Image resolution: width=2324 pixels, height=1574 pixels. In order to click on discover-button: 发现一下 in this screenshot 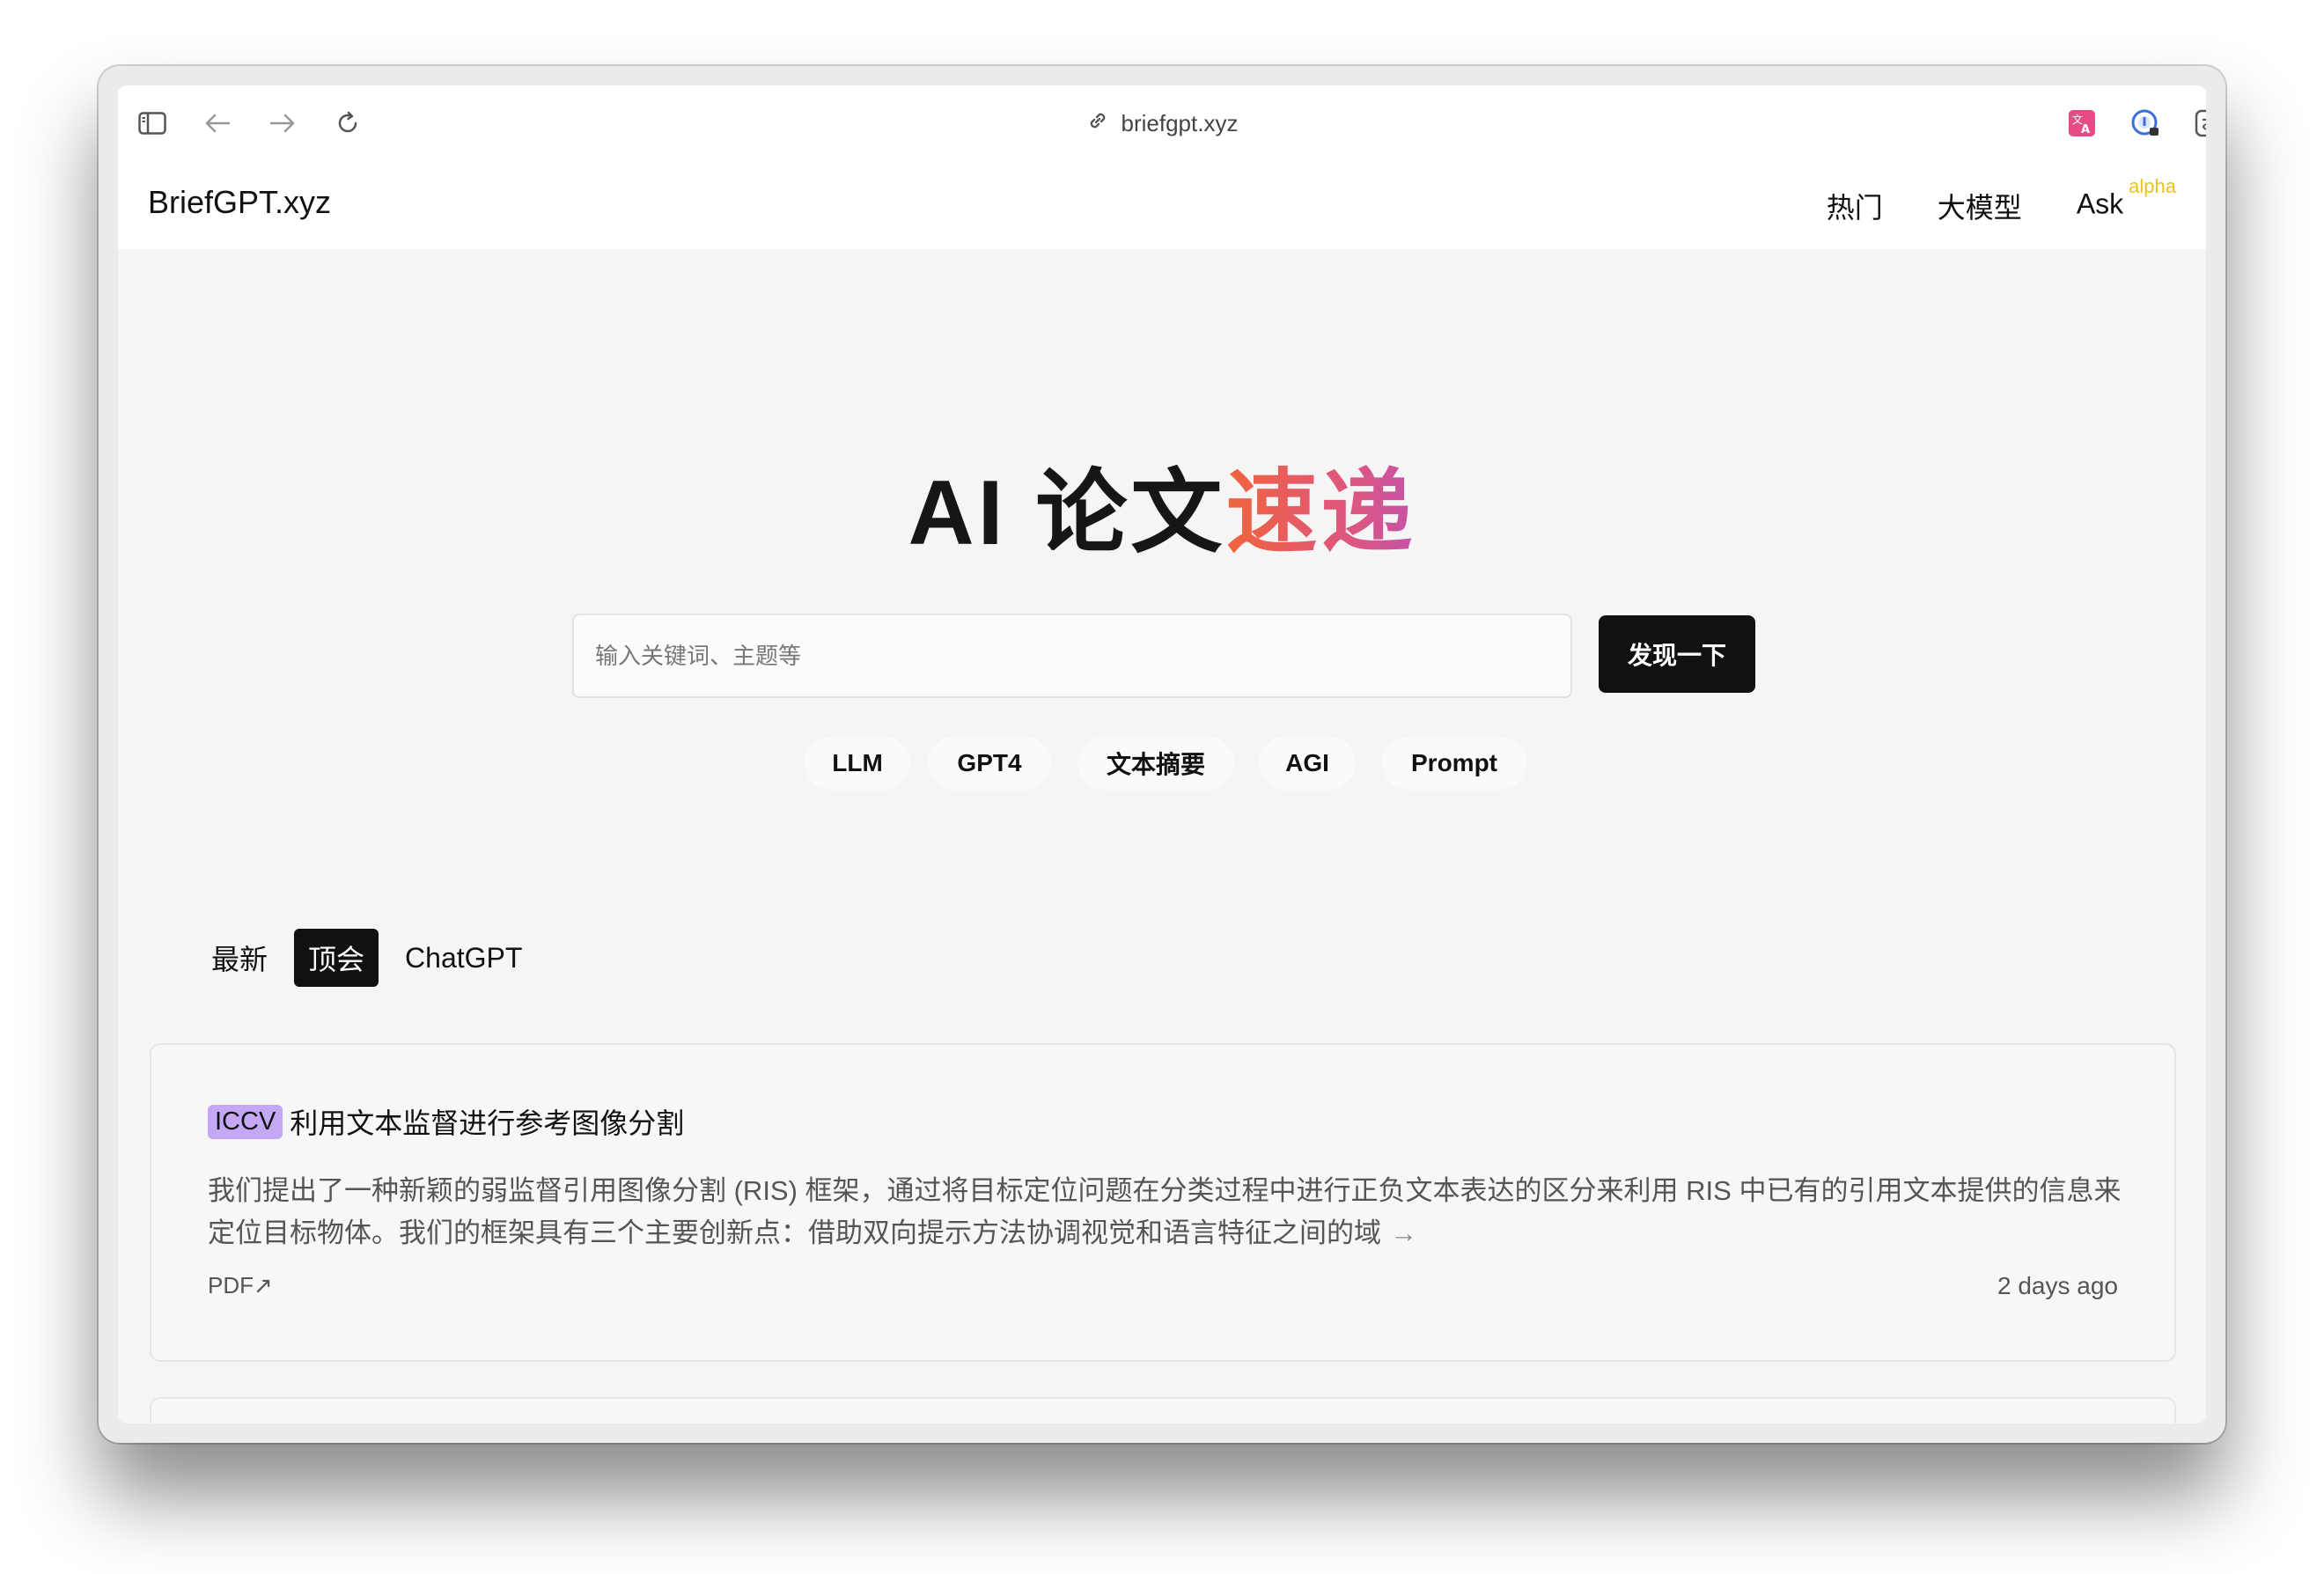, I will do `click(1677, 654)`.